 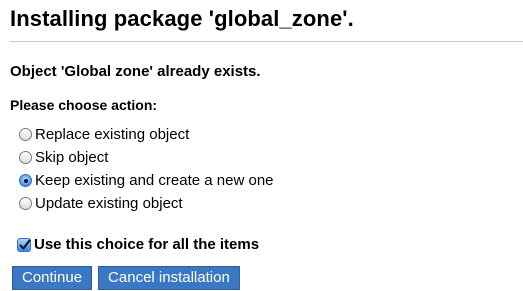 I want to click on apply-to-all-checkbox, so click(x=24, y=244).